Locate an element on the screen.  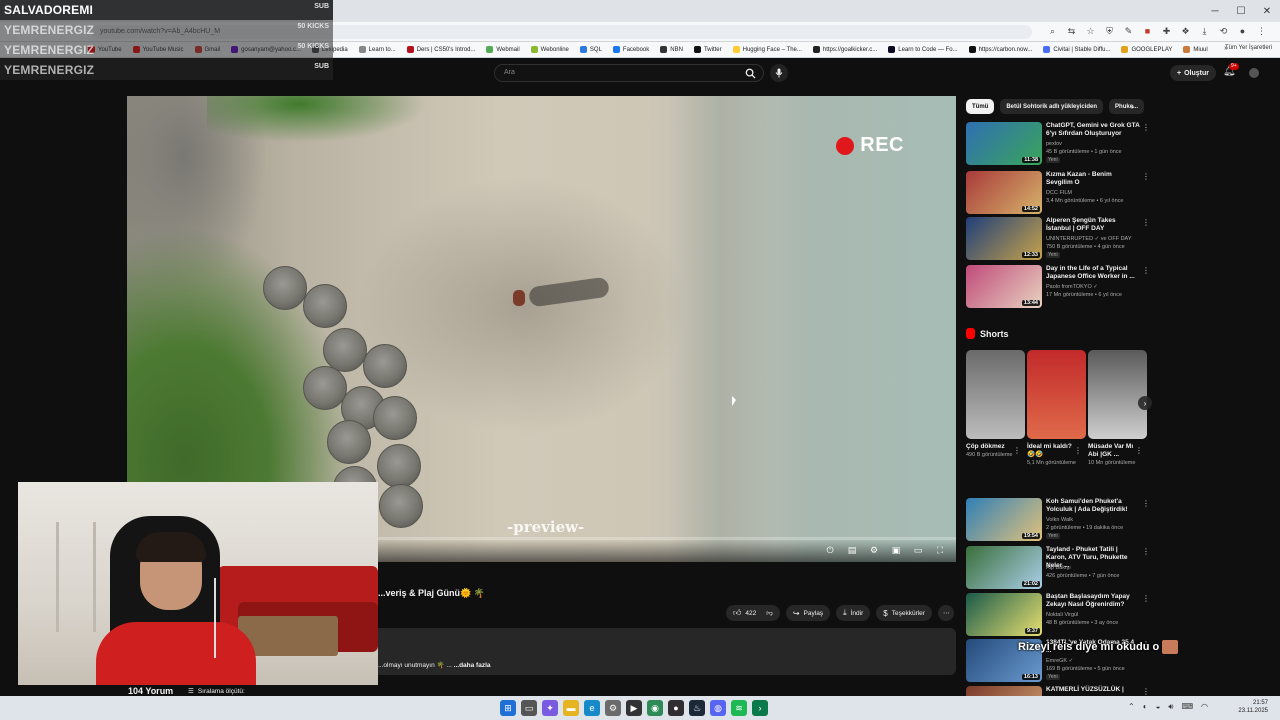
channel-name: pexlov is located at coordinates (1054, 144).